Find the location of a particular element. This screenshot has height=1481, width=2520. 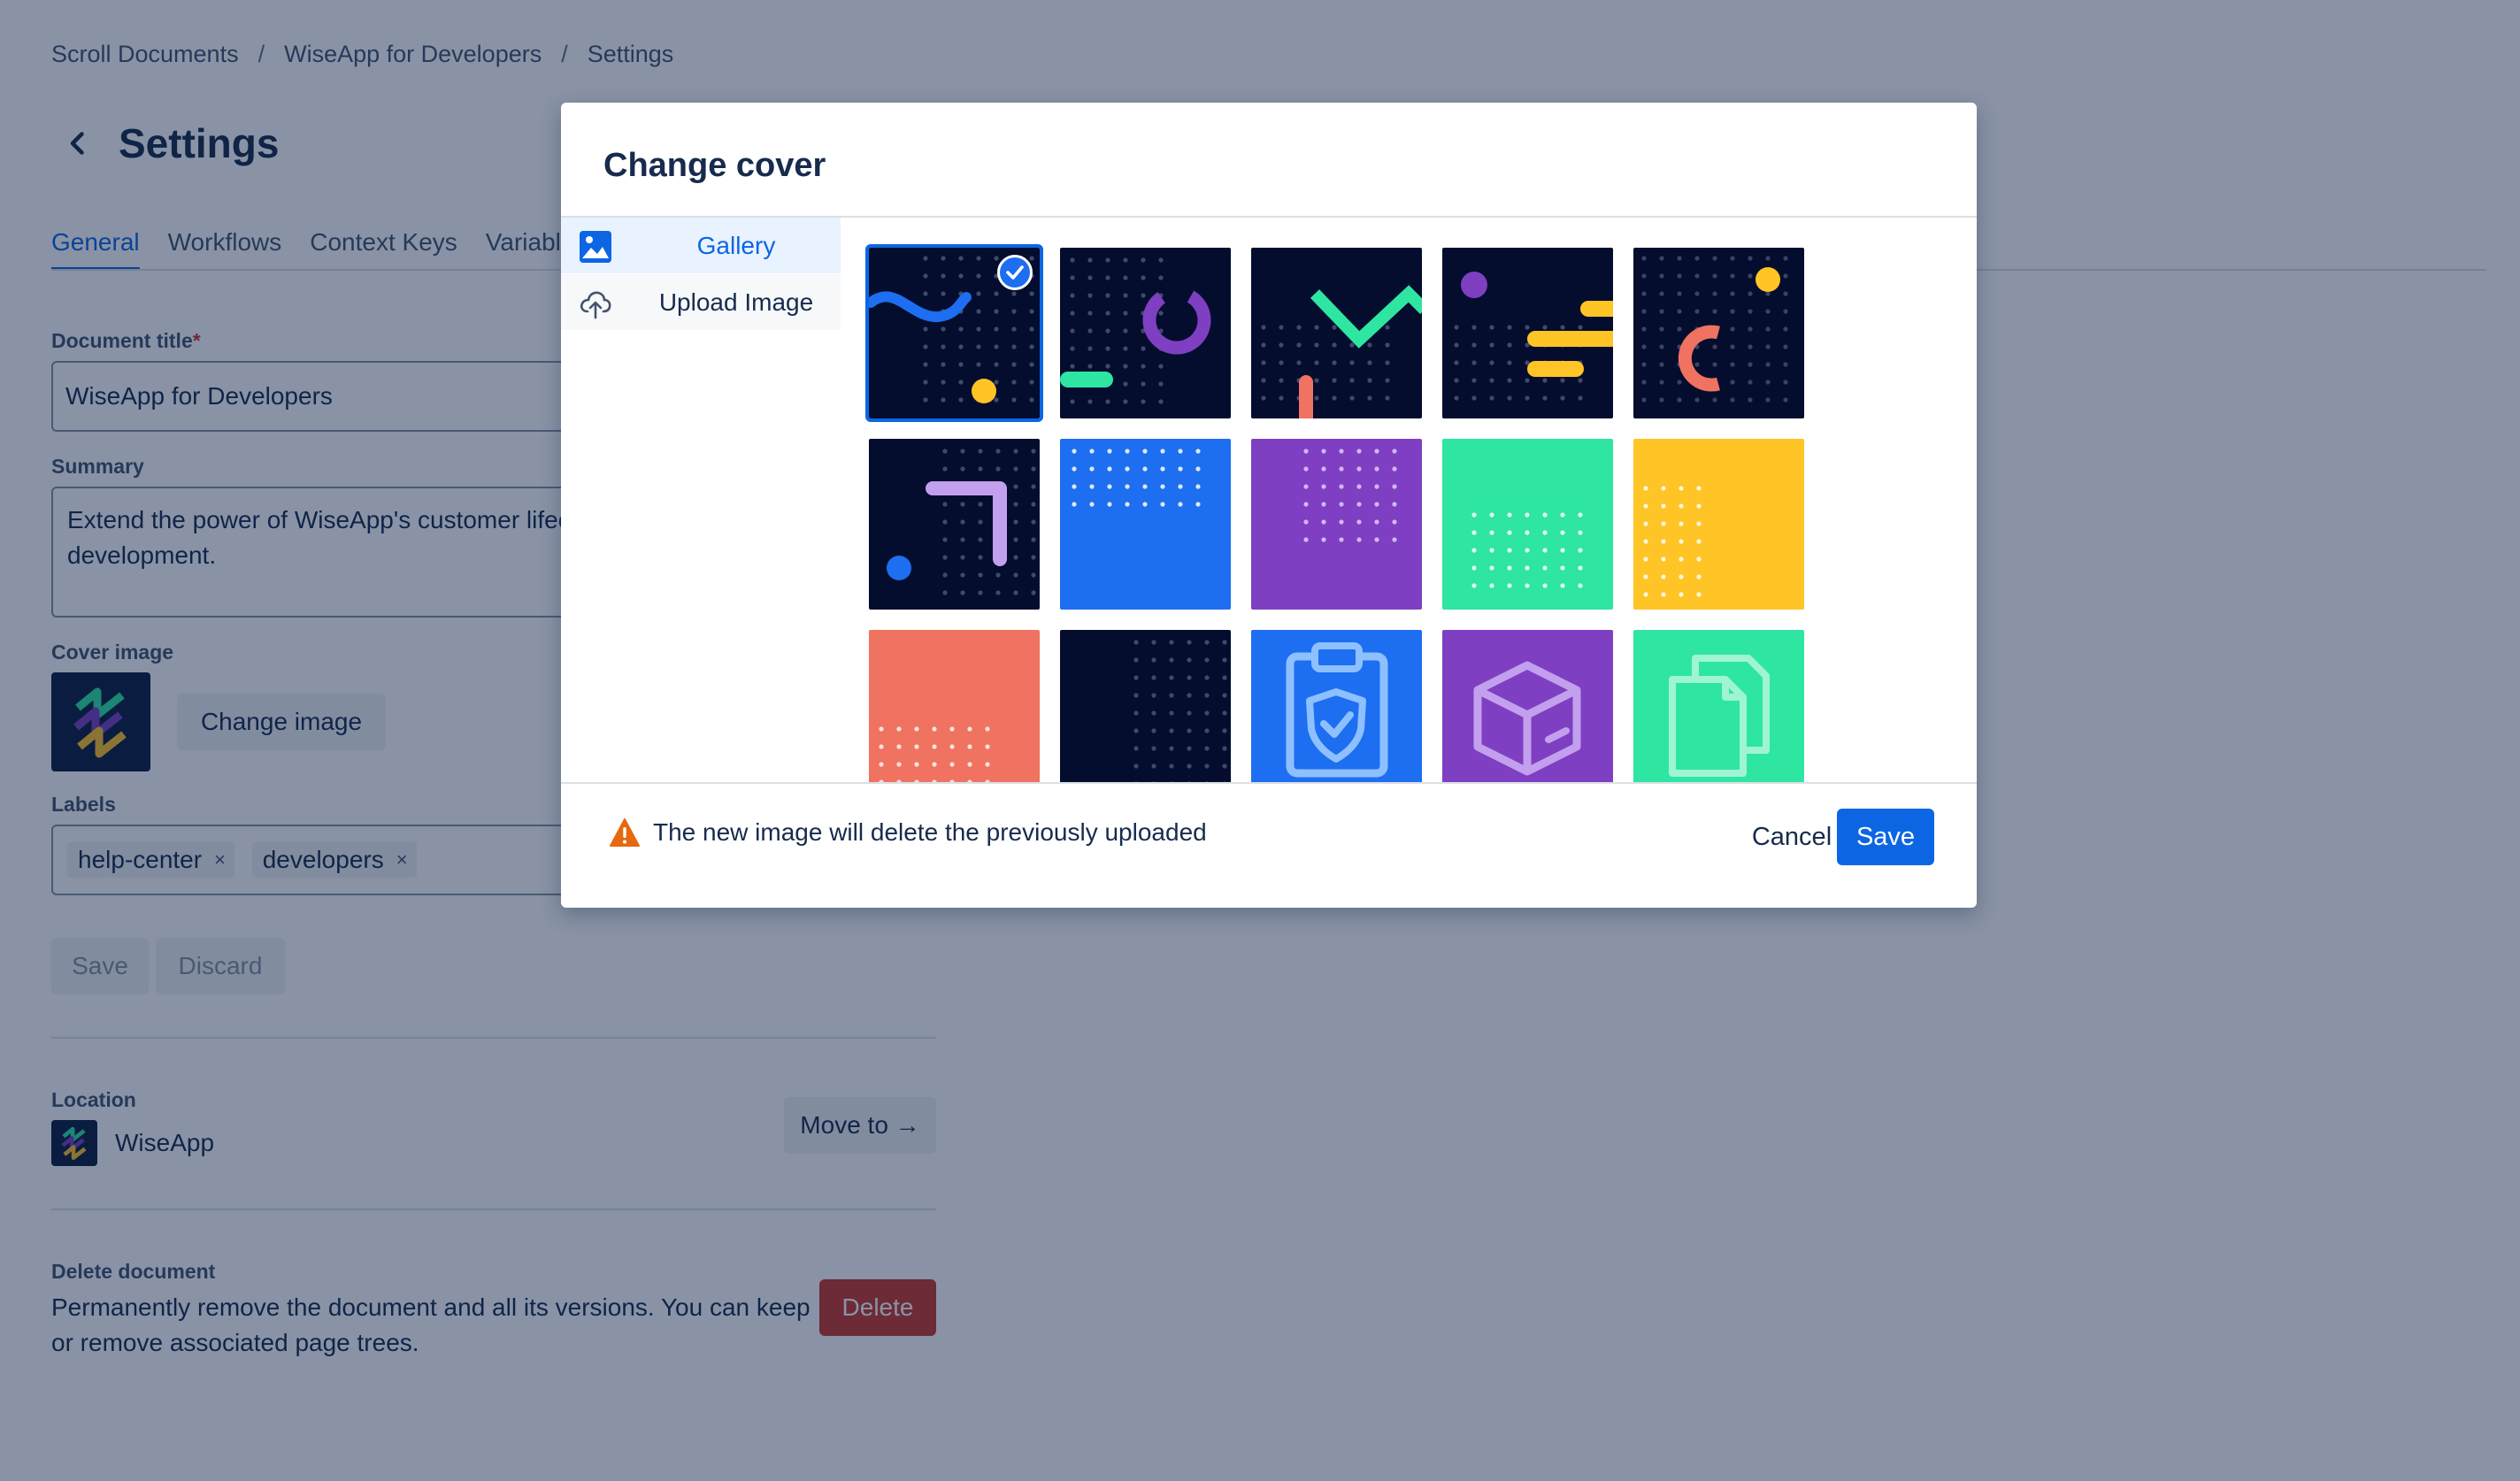

side-item-gallery: Gallery is located at coordinates (701, 246).